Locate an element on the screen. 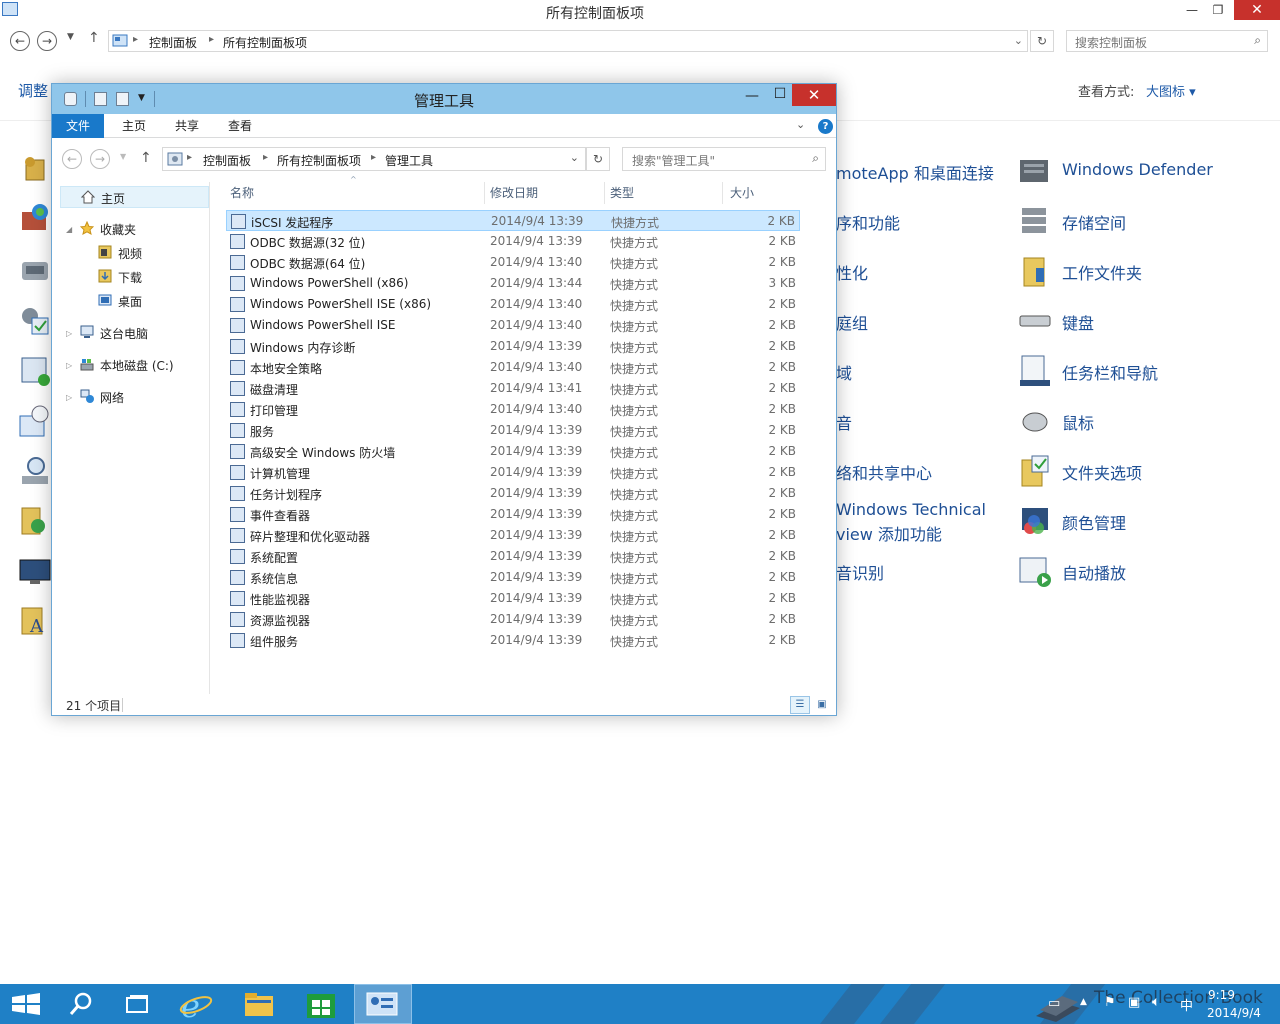 This screenshot has width=1280, height=1024. view-by-dropdown: 大图标 ▾ is located at coordinates (1171, 90).